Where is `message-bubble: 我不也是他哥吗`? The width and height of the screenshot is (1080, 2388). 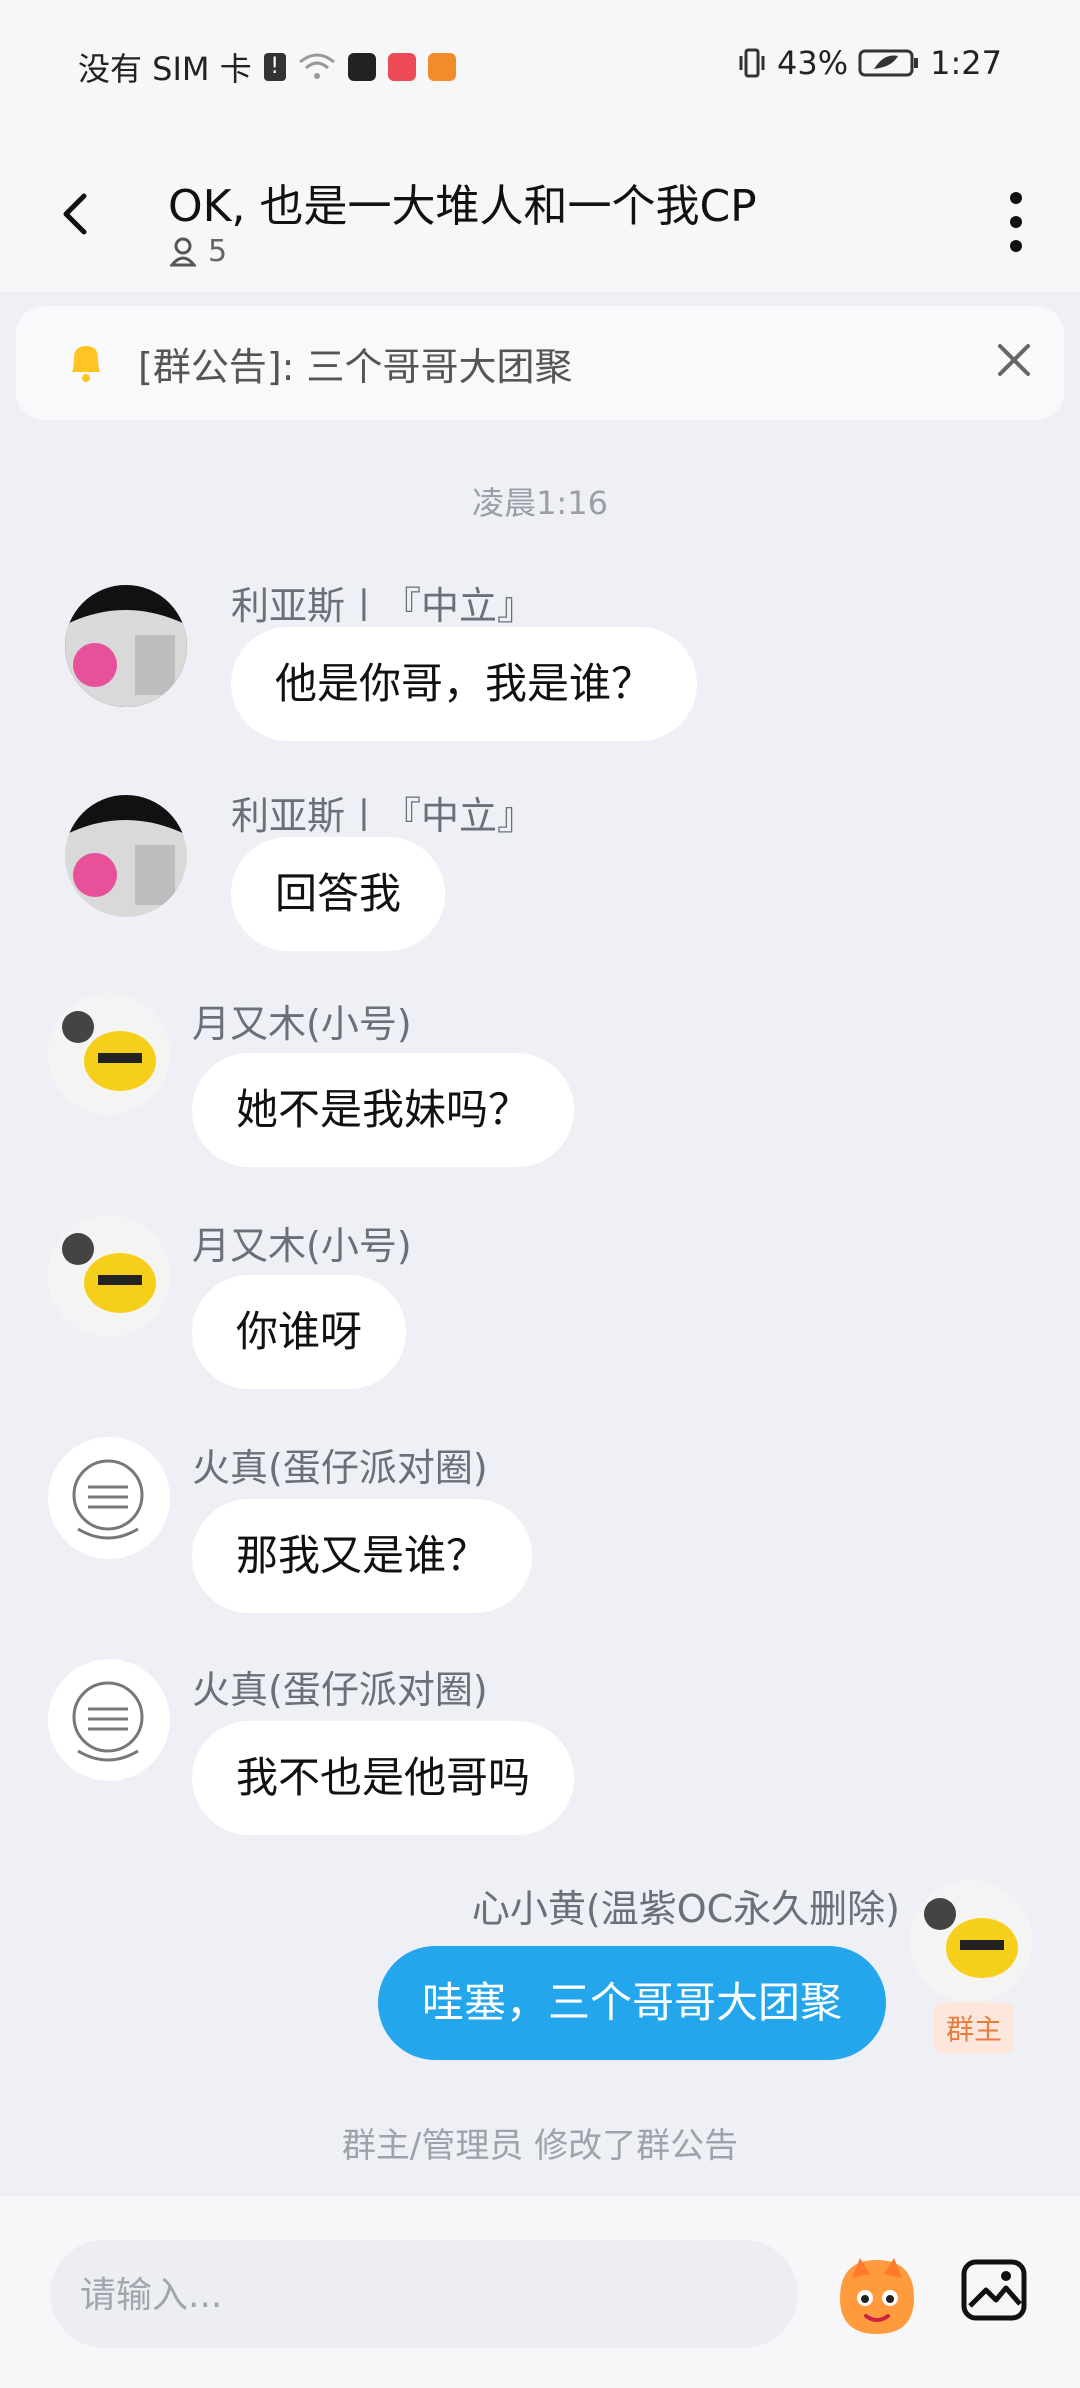 message-bubble: 我不也是他哥吗 is located at coordinates (383, 1778).